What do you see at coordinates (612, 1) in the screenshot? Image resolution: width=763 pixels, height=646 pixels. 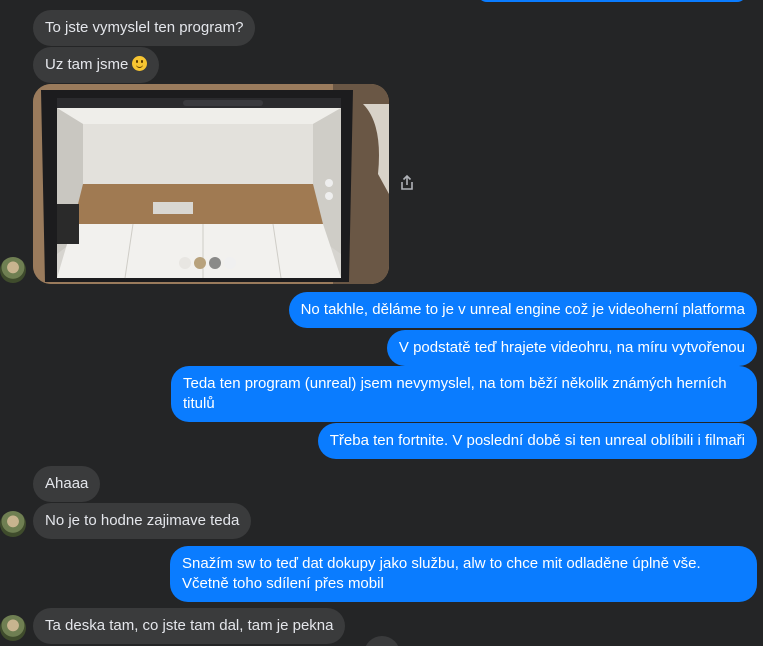 I see `previous-outgoing-message` at bounding box center [612, 1].